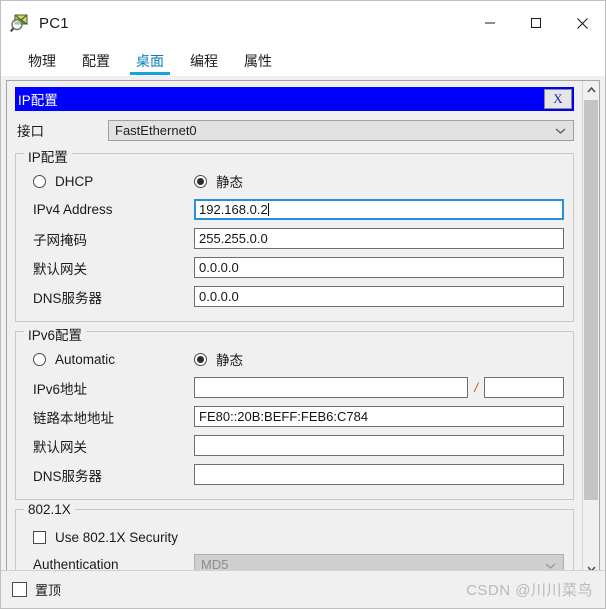 This screenshot has height=609, width=606. I want to click on vertical-scrollbar, so click(590, 329).